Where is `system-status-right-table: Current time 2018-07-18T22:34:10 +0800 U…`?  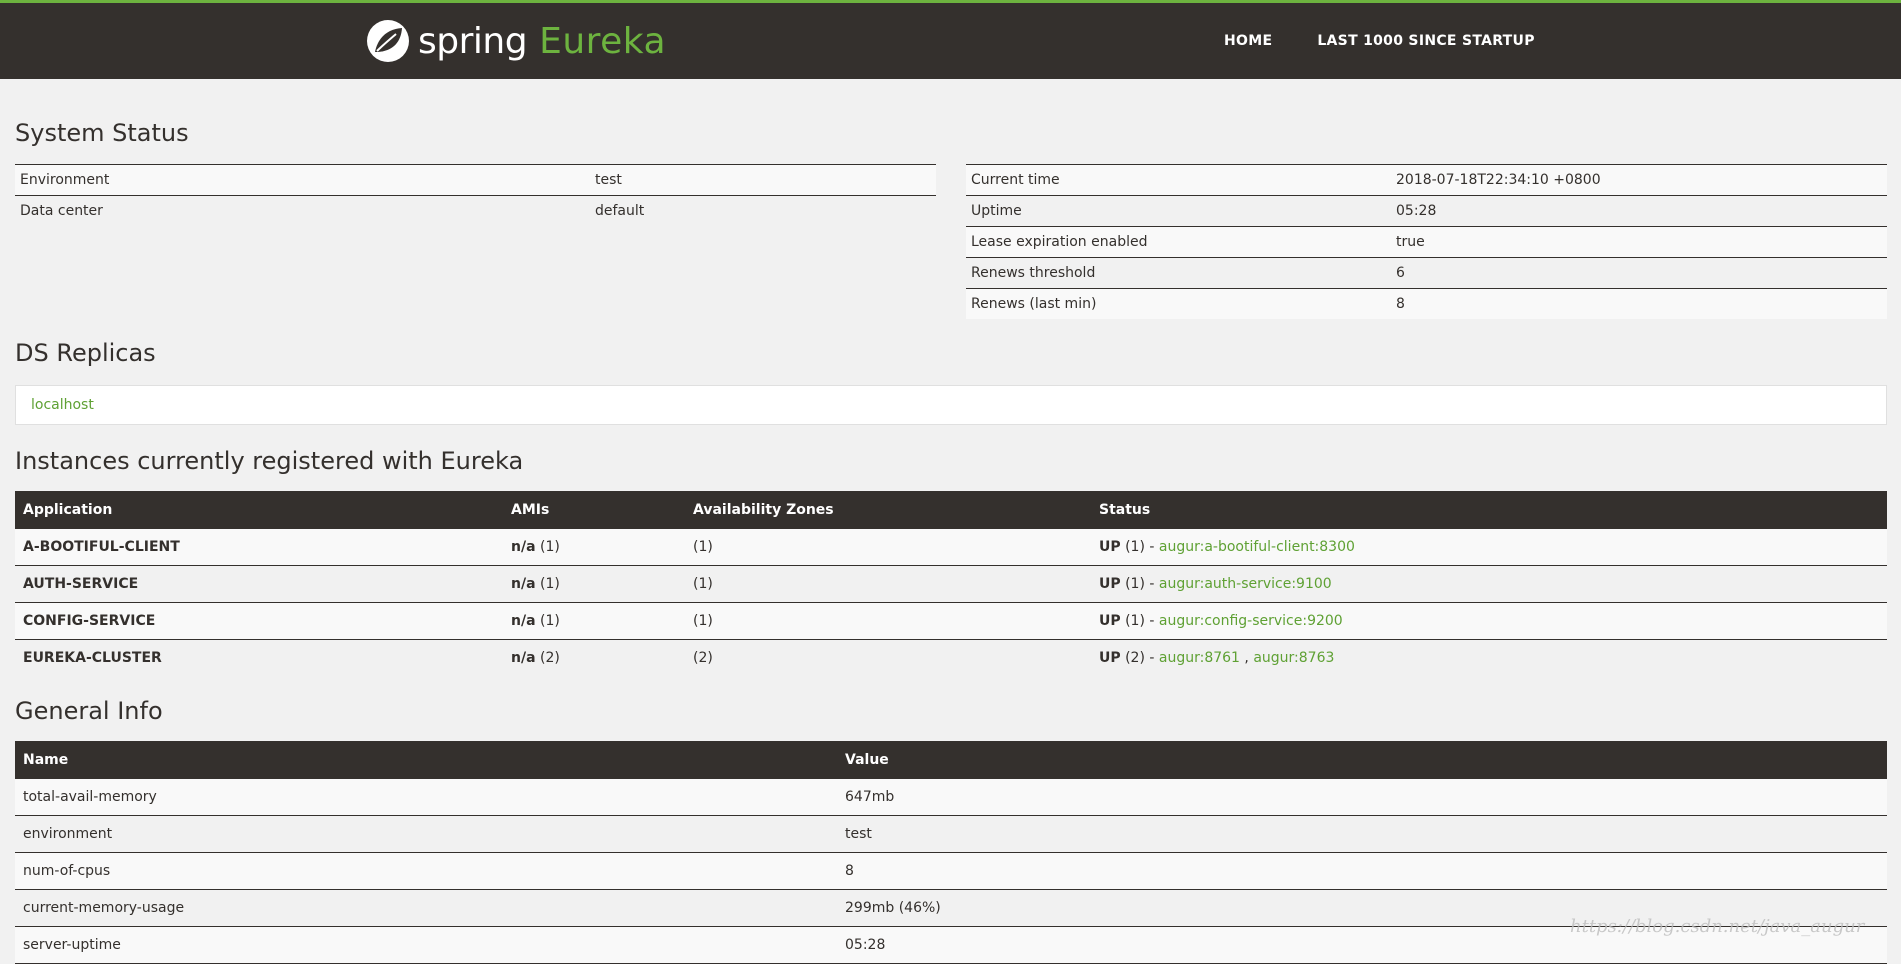 system-status-right-table: Current time 2018-07-18T22:34:10 +0800 U… is located at coordinates (1426, 241).